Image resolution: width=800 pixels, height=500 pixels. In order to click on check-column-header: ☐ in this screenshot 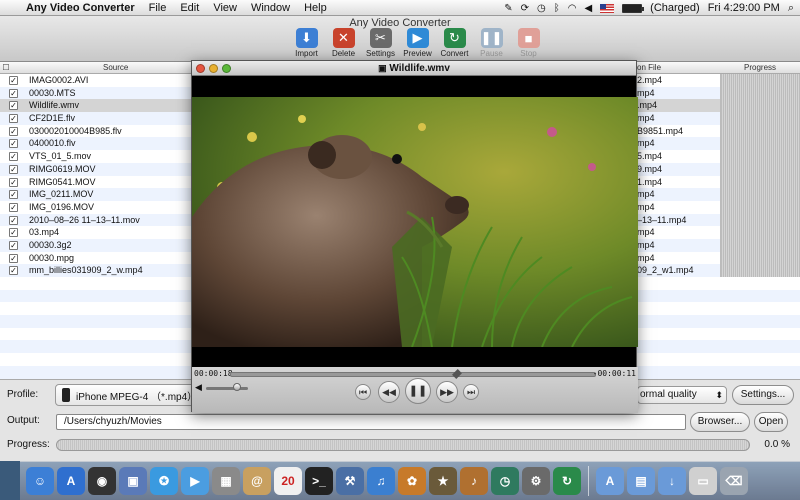, I will do `click(6, 67)`.